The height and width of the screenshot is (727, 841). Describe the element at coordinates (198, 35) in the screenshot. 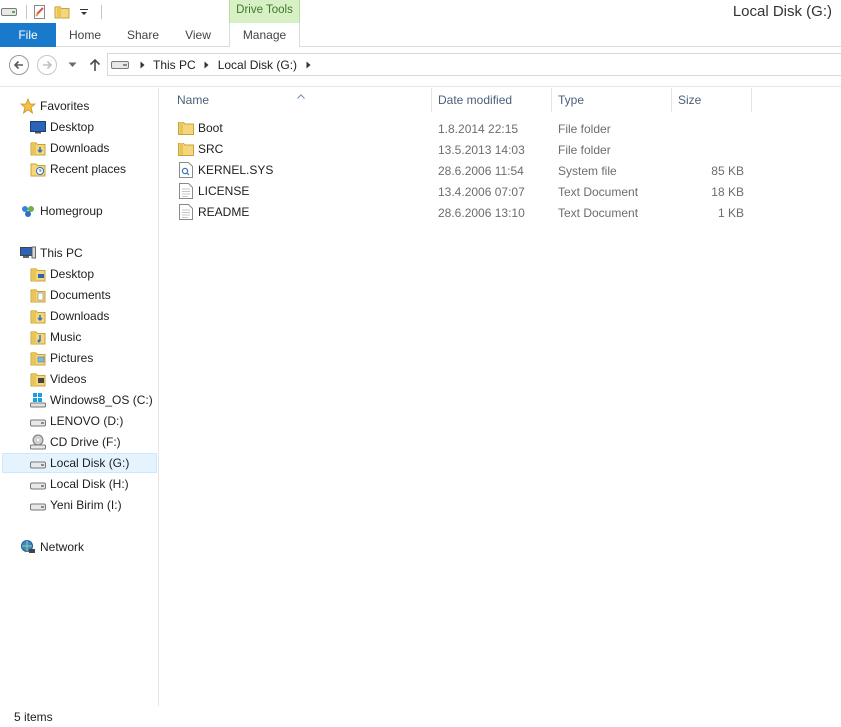

I see `tab-view: View` at that location.